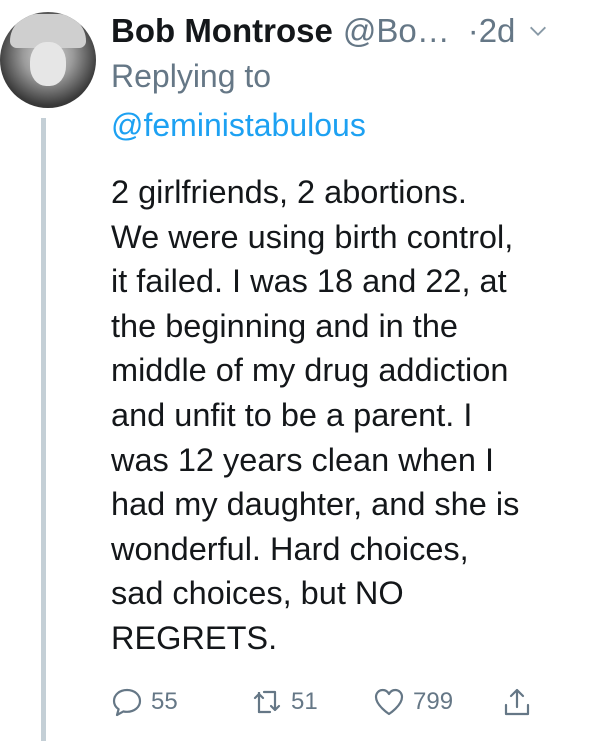 Image resolution: width=602 pixels, height=741 pixels. I want to click on tweet-text-line: 2 girlfriends, 2 abortions., so click(289, 192).